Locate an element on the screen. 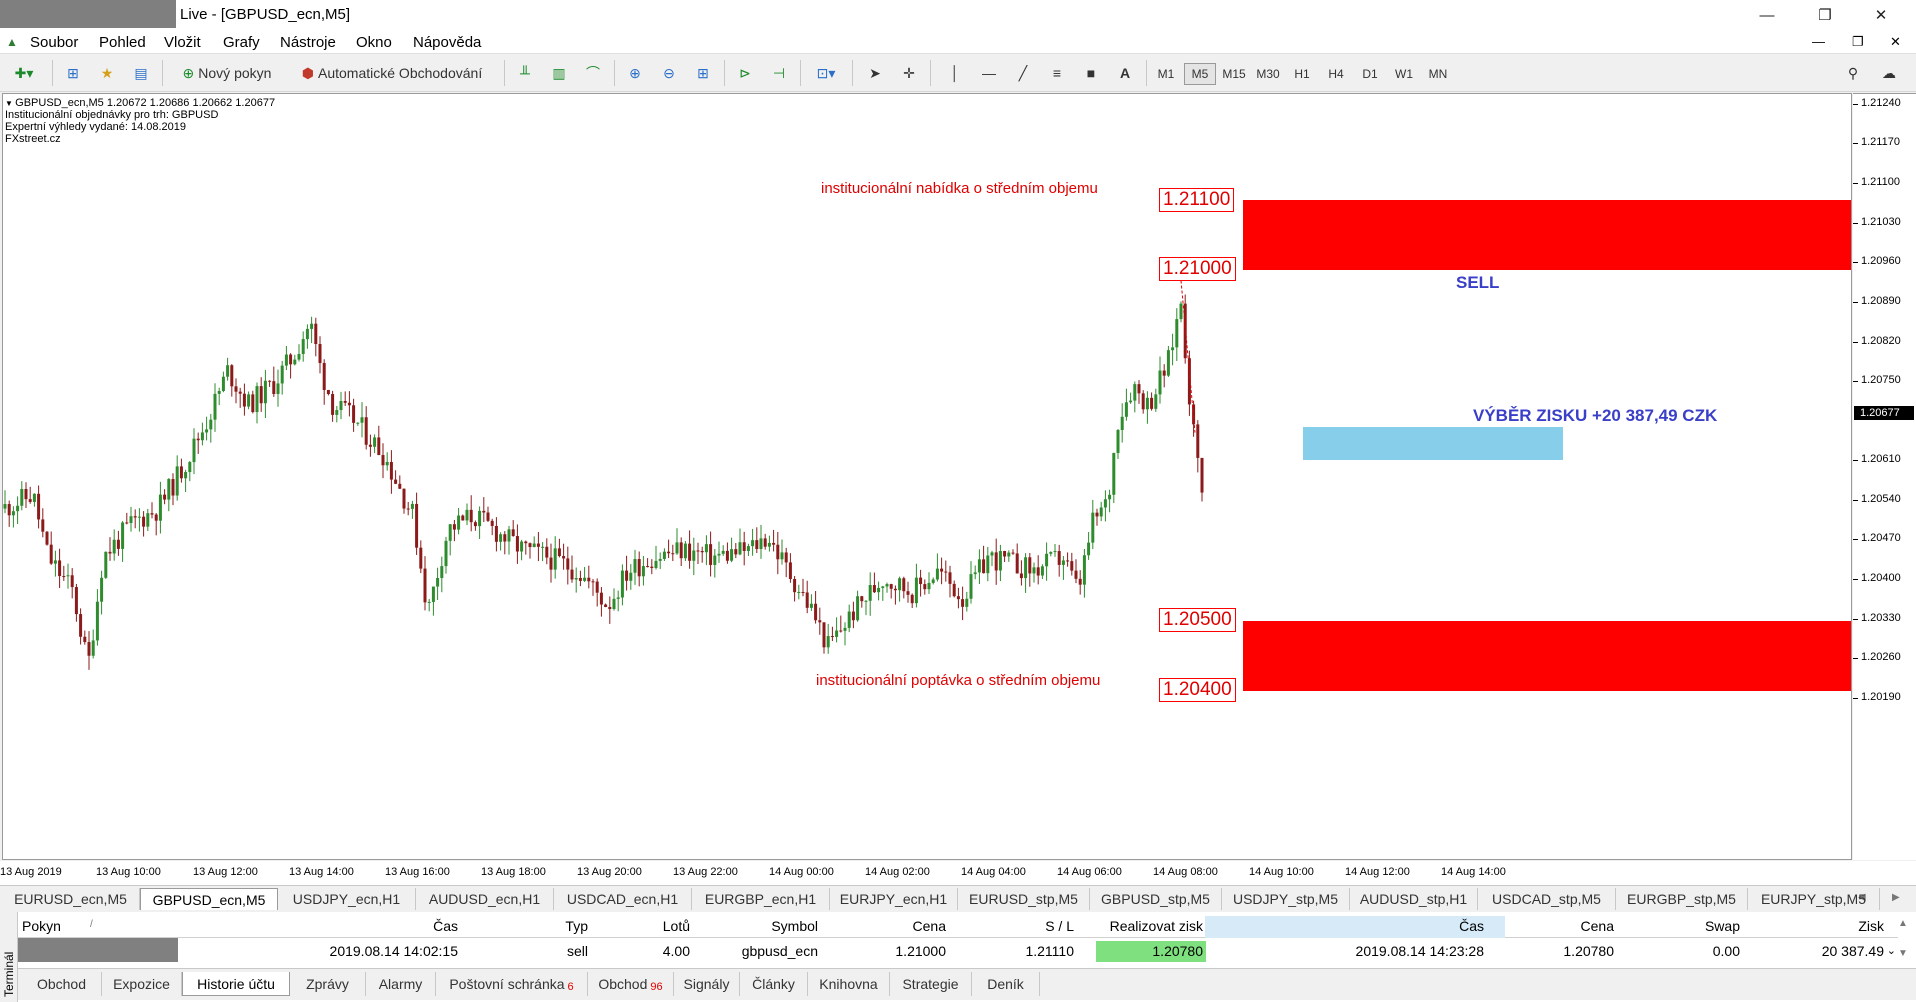  cursor-icon: ➤ is located at coordinates (875, 73).